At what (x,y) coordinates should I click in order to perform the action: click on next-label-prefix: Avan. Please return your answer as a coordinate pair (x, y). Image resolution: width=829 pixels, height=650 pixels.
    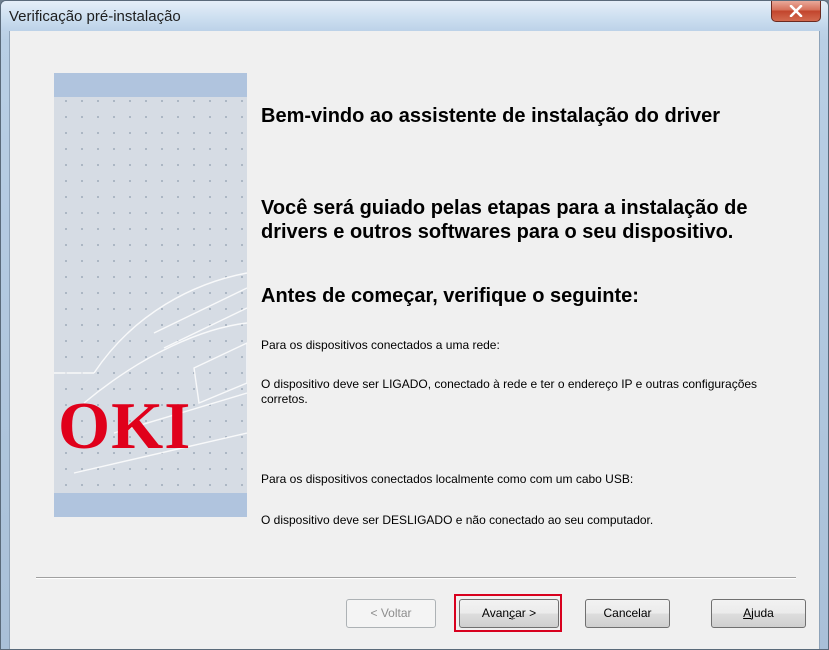
    Looking at the image, I should click on (495, 613).